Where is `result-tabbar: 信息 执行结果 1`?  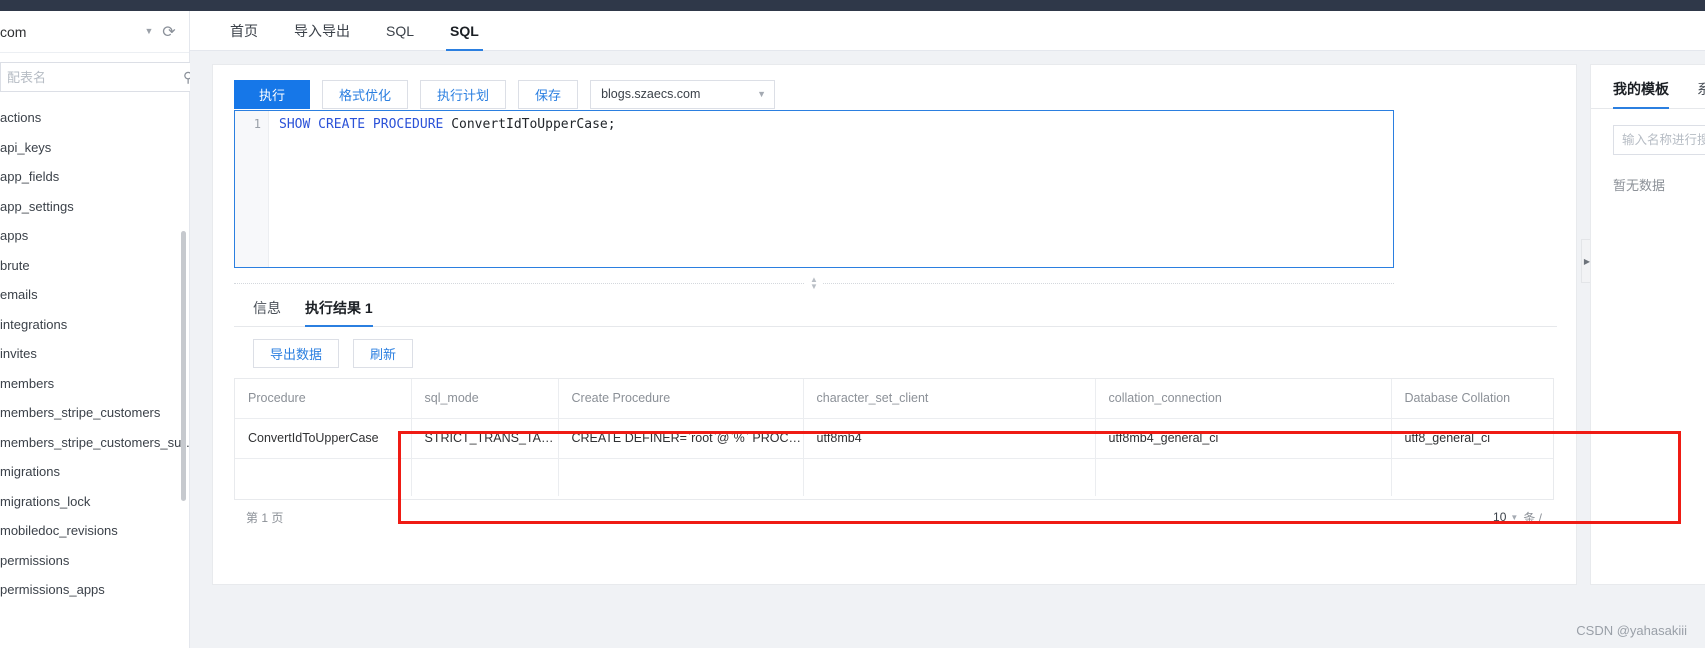
result-tabbar: 信息 执行结果 1 is located at coordinates (895, 310).